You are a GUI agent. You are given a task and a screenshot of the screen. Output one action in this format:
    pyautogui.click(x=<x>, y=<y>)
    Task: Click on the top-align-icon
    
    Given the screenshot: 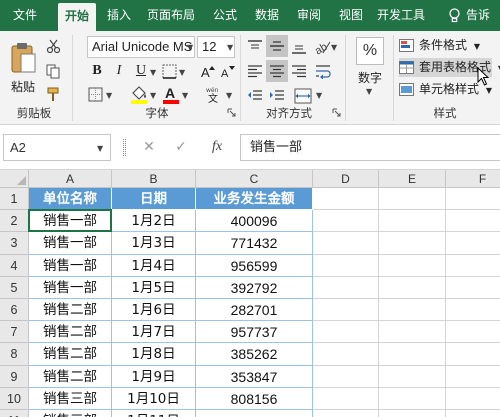 What is the action you would take?
    pyautogui.click(x=255, y=47)
    